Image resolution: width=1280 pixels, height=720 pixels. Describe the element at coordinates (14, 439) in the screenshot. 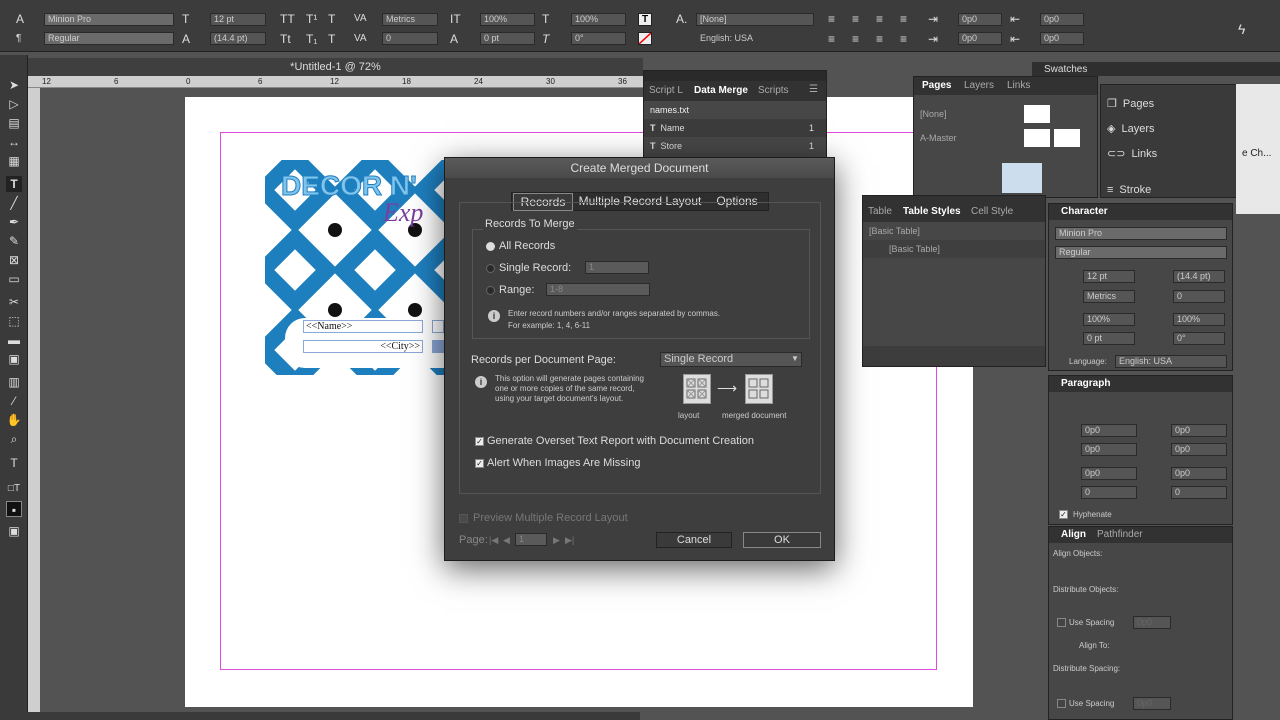

I see `zoom-tool-icon: ⌕` at that location.